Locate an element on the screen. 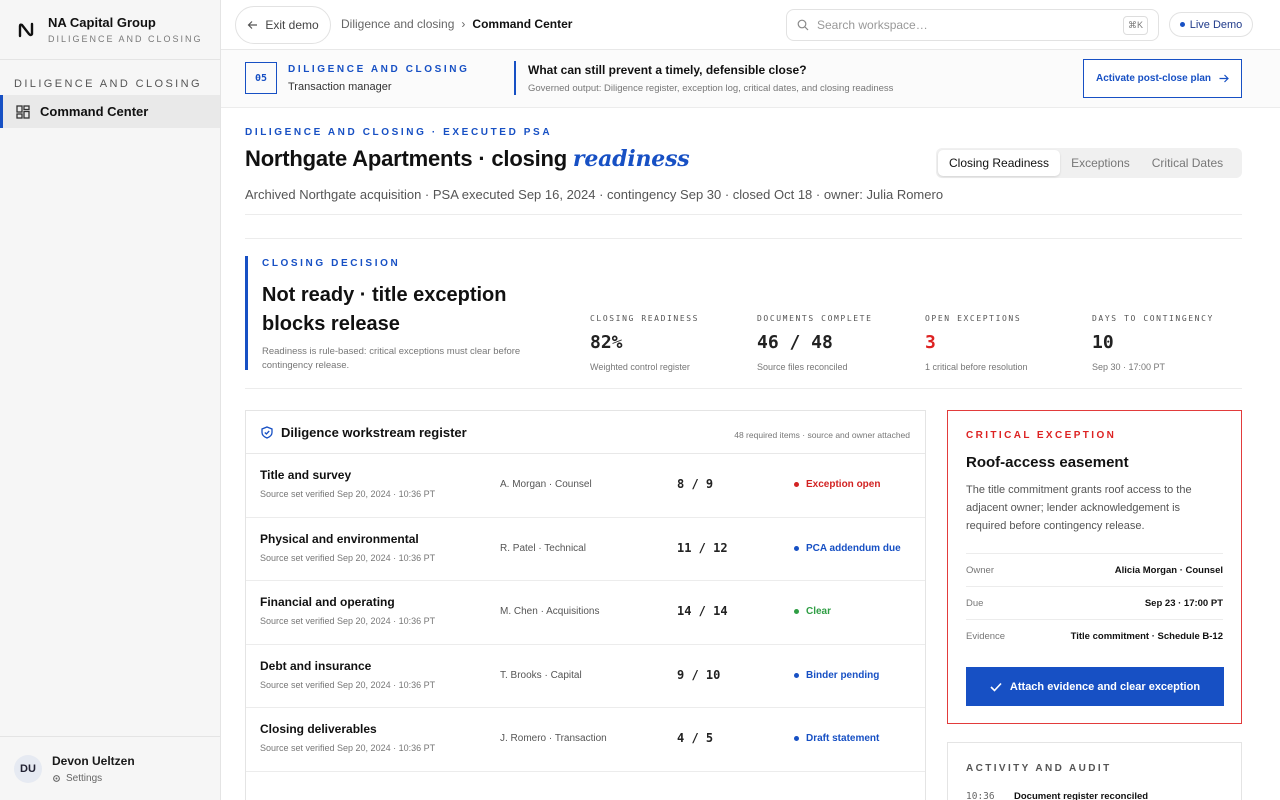 This screenshot has width=1280, height=800. live-demo-badge: Live Demo is located at coordinates (1211, 24).